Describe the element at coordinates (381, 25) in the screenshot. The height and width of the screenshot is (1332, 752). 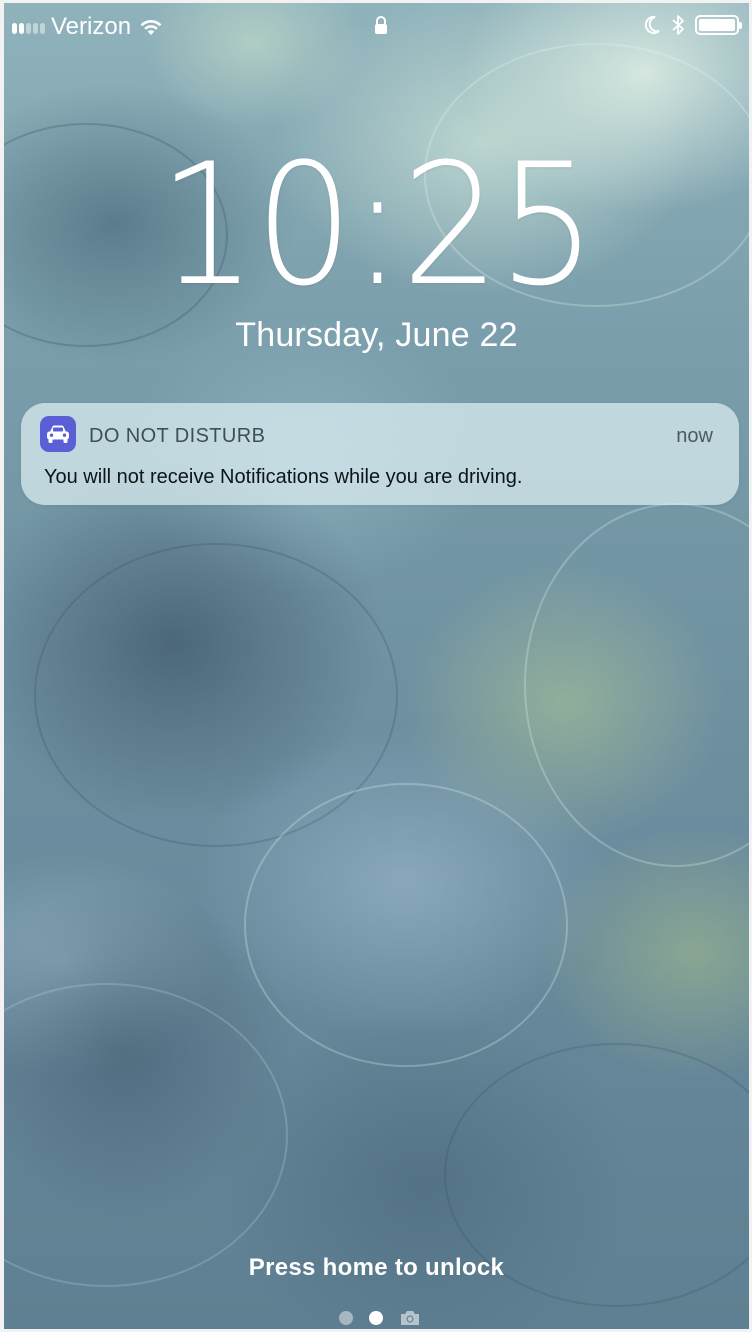
I see `lock-icon` at that location.